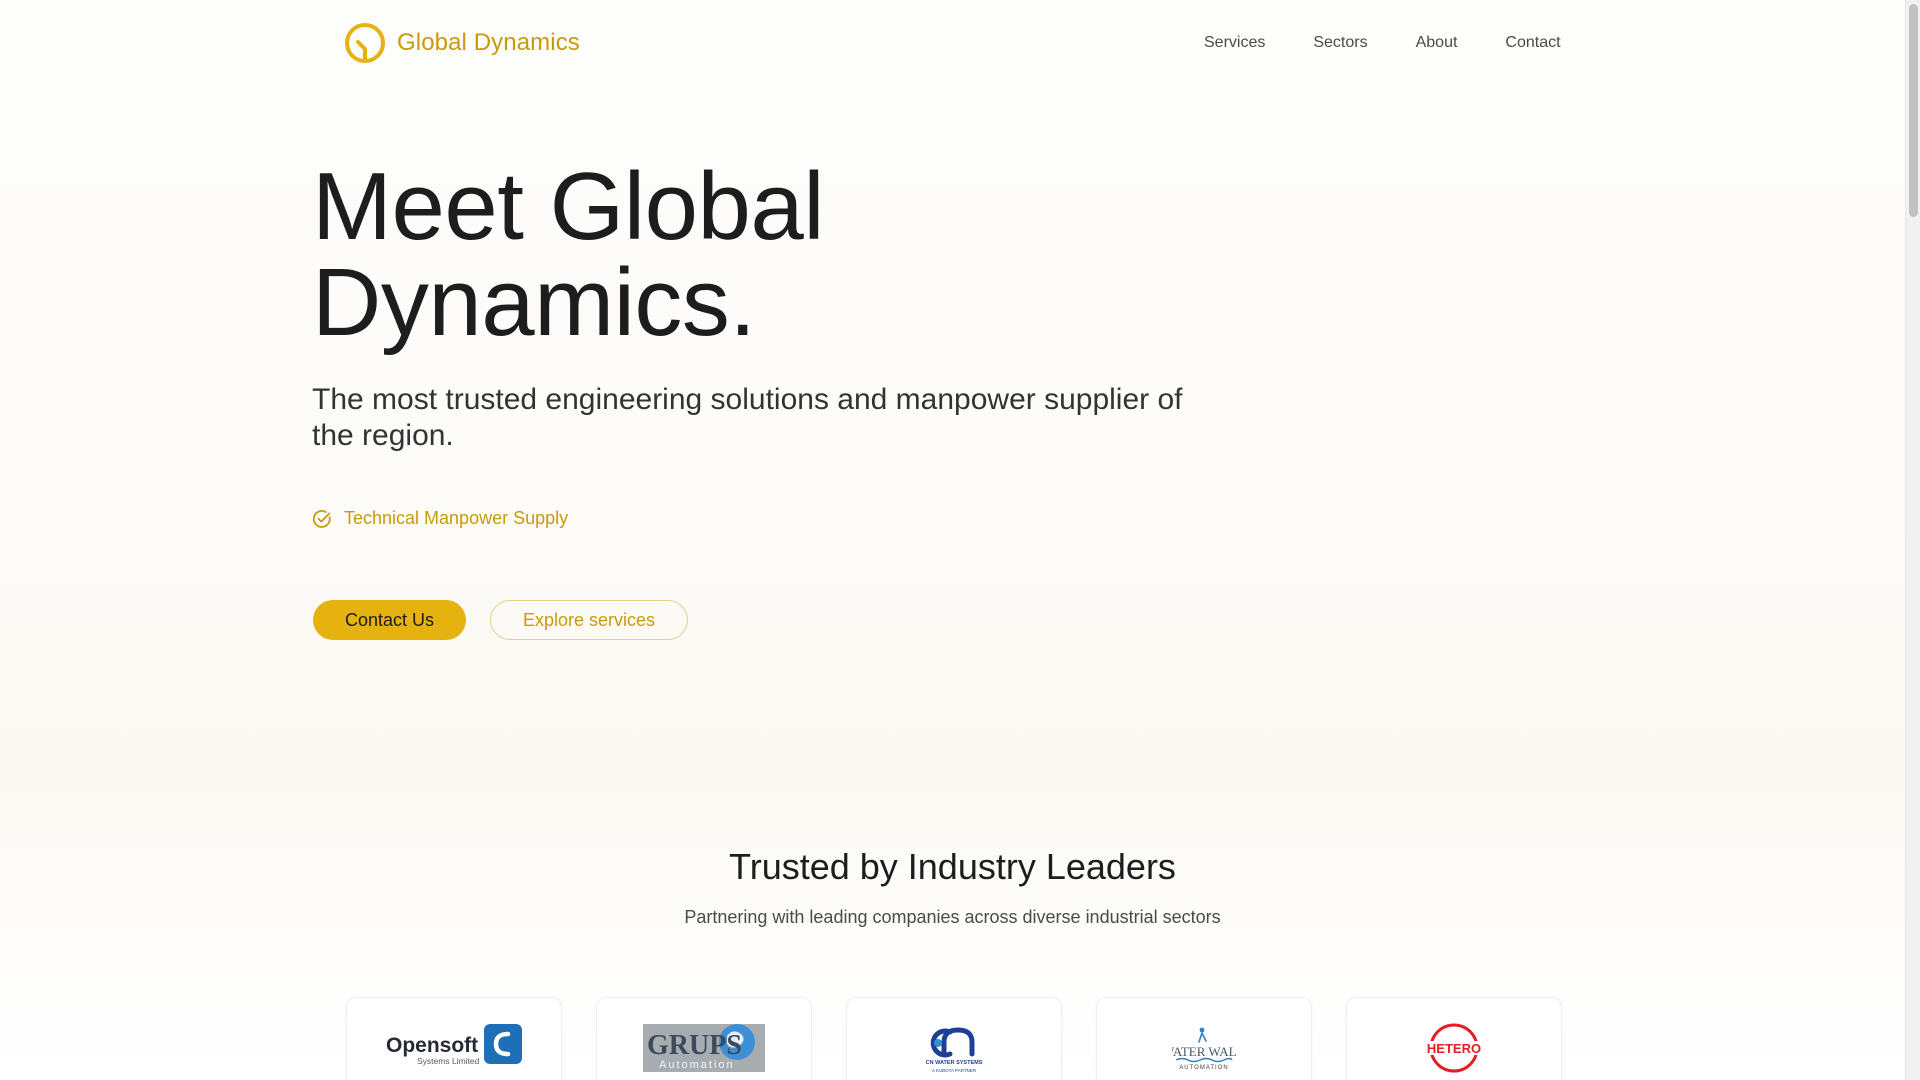  I want to click on partner-card-water-walk: WATER WALK AUTOMATION, so click(1204, 1038).